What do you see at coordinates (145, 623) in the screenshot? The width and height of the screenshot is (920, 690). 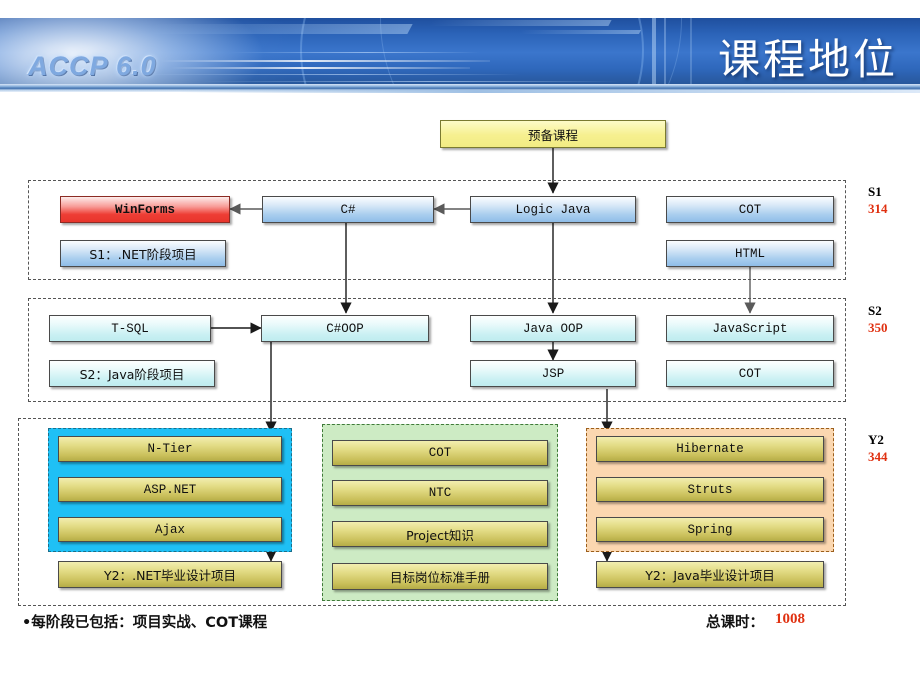 I see `footer-note: •每阶段已包括：项目实战、COT课程` at bounding box center [145, 623].